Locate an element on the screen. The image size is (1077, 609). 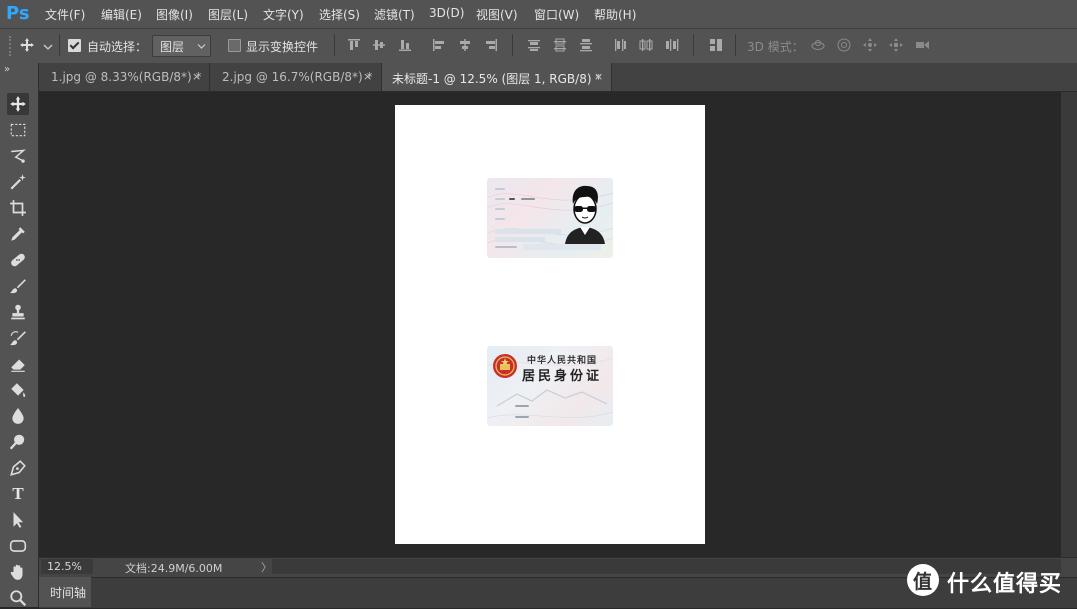
card-title-main: 居民身份证 is located at coordinates (562, 376).